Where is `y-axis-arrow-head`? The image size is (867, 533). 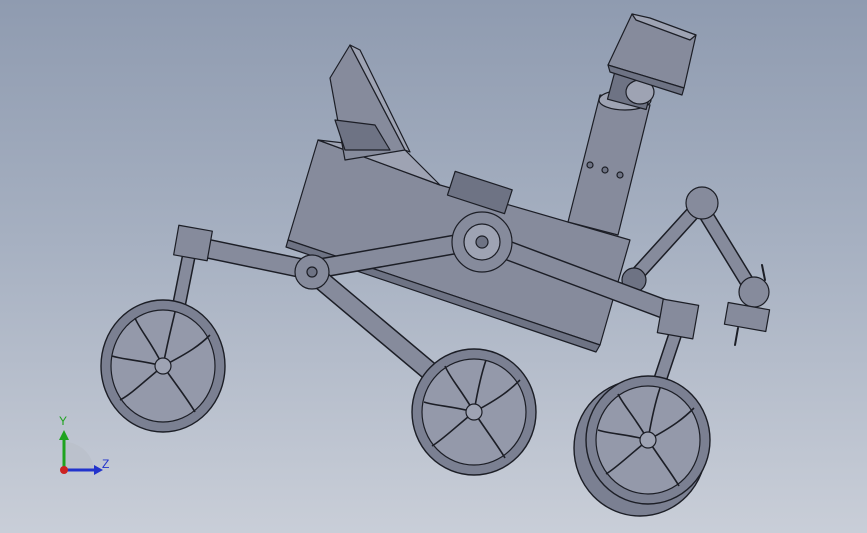
y-axis-arrow-head is located at coordinates (64, 435).